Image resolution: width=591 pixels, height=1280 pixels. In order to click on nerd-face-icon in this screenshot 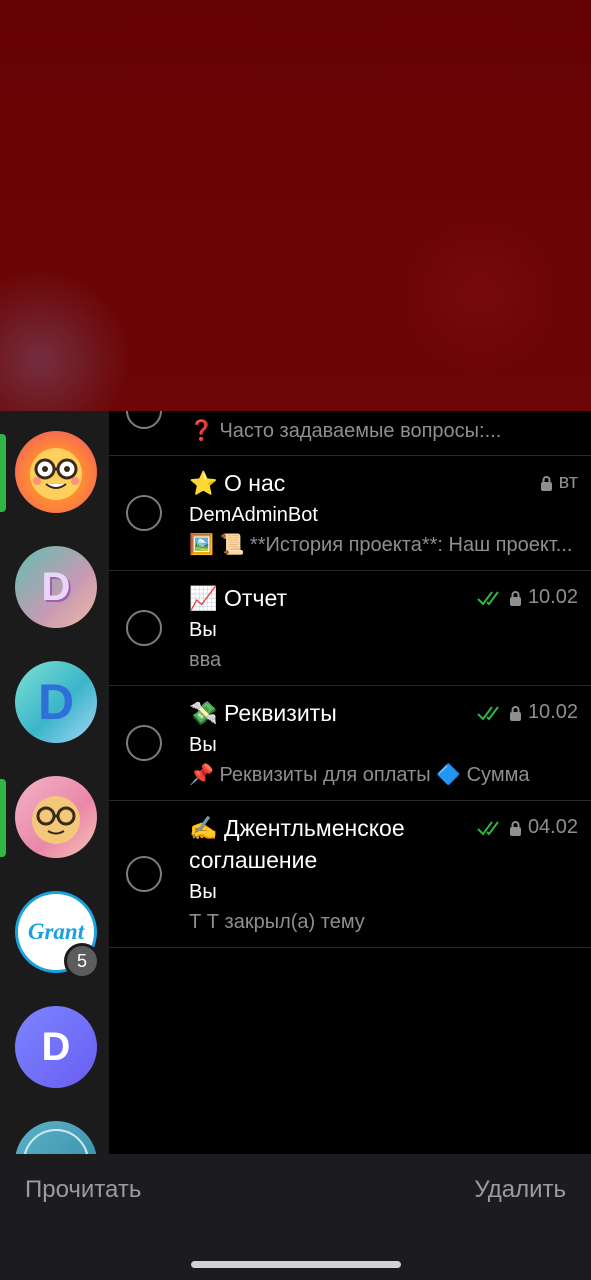, I will do `click(56, 474)`.